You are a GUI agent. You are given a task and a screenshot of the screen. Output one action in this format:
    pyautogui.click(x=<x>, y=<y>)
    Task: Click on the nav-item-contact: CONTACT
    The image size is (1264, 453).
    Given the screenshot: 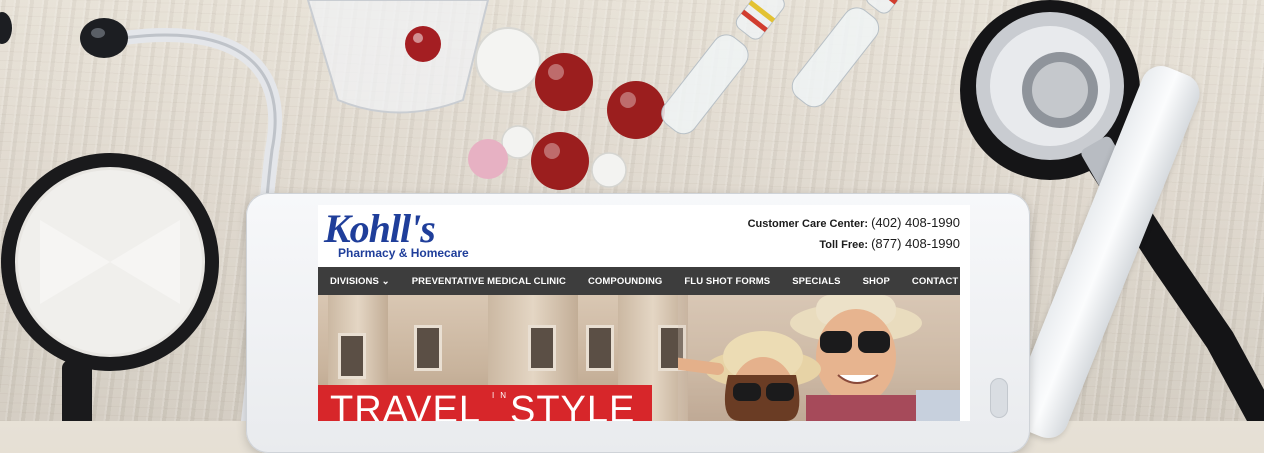 What is the action you would take?
    pyautogui.click(x=935, y=281)
    